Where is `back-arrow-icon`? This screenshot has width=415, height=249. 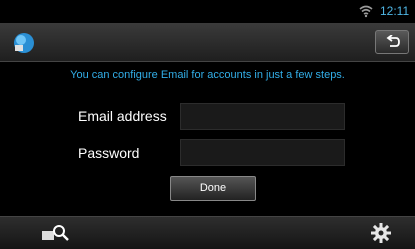
back-arrow-icon is located at coordinates (393, 41).